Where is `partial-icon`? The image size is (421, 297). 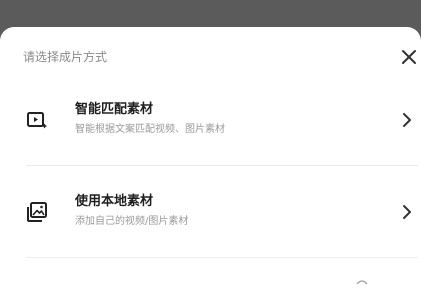 partial-icon is located at coordinates (362, 282).